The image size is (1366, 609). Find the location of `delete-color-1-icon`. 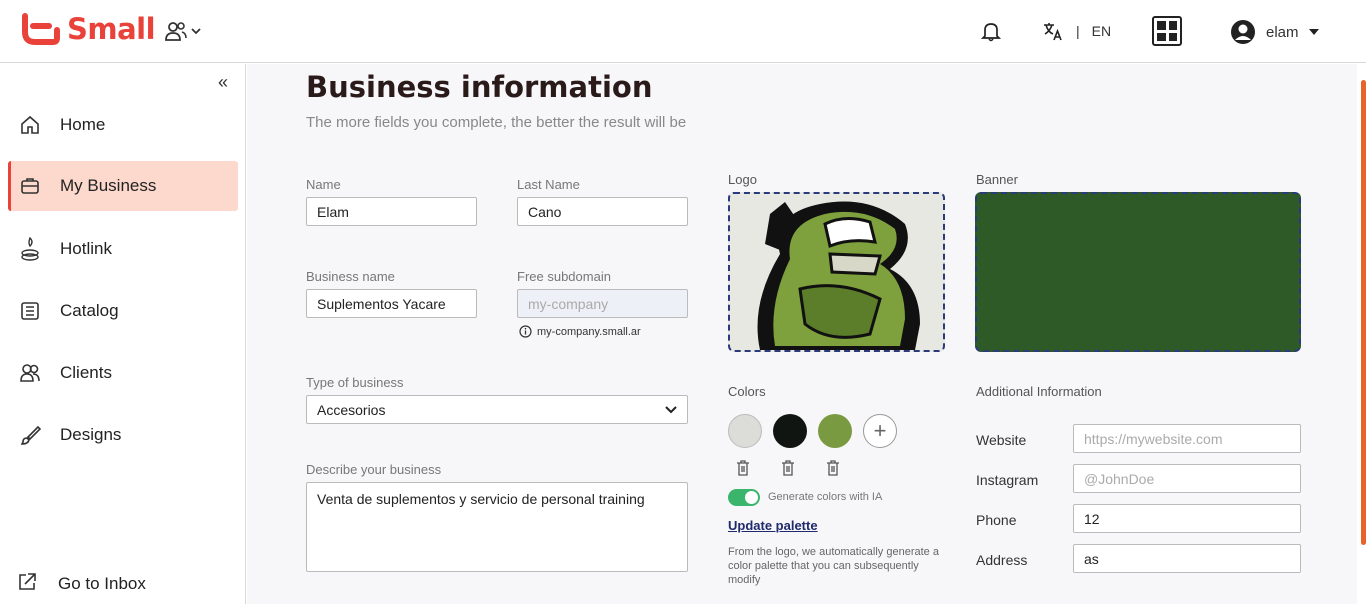

delete-color-1-icon is located at coordinates (743, 469).